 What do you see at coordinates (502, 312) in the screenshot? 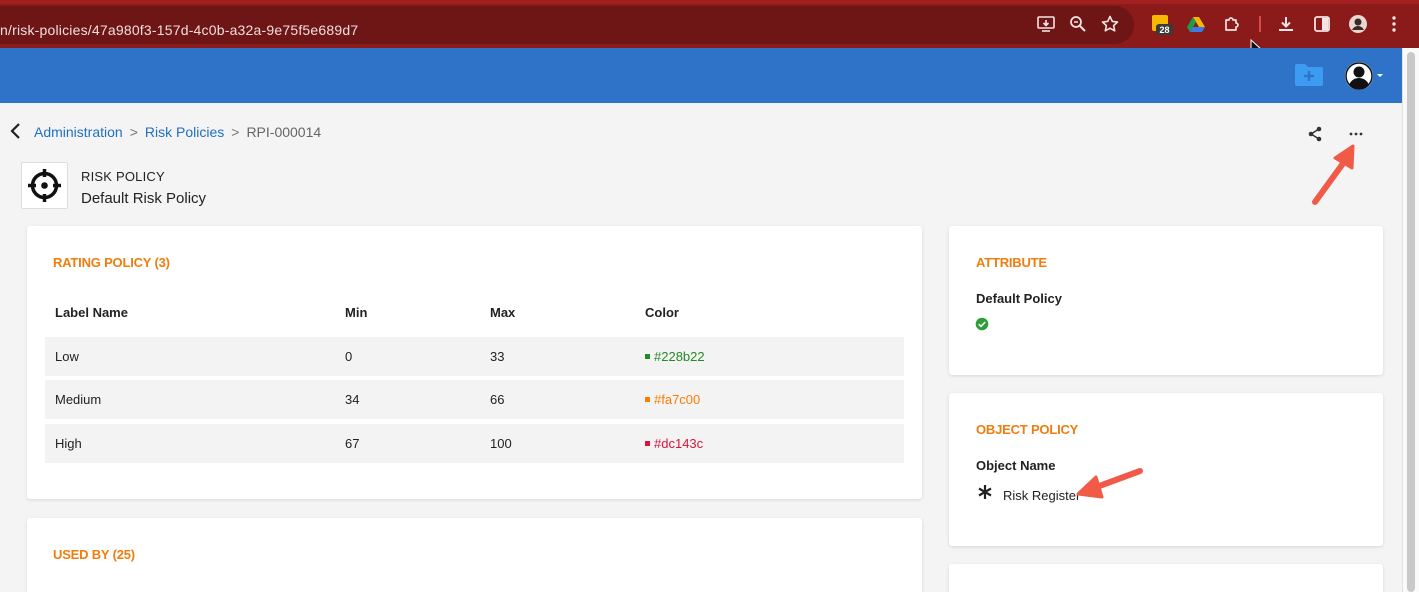
I see `column-header-max: Max` at bounding box center [502, 312].